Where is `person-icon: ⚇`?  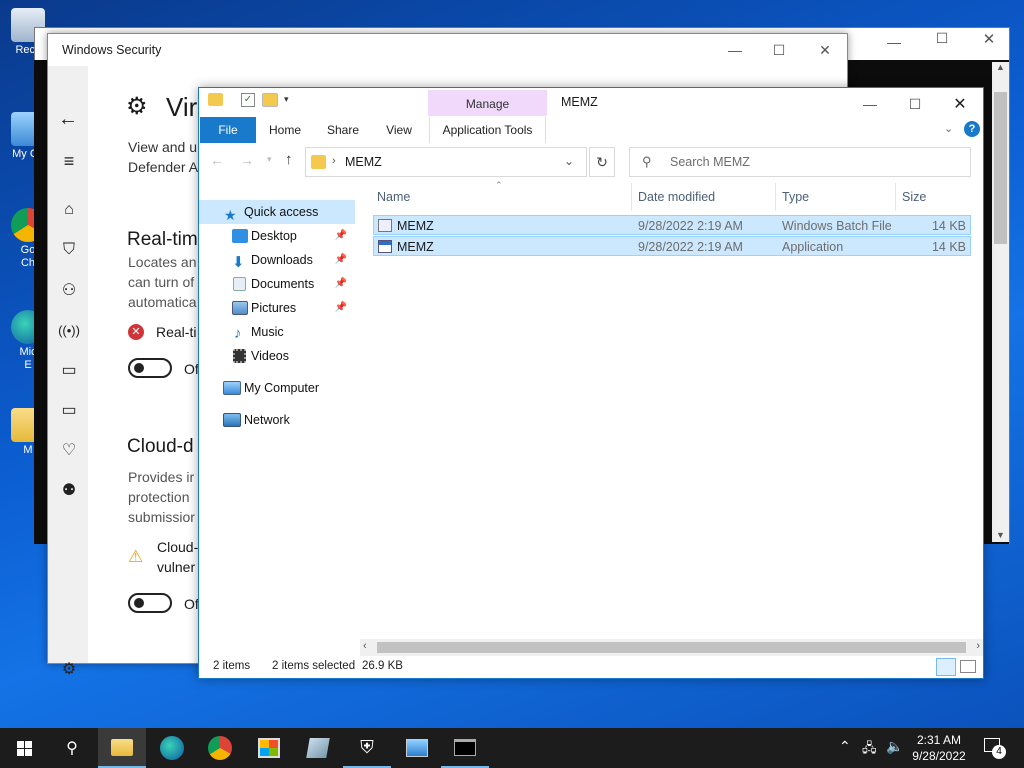 person-icon: ⚇ is located at coordinates (69, 290).